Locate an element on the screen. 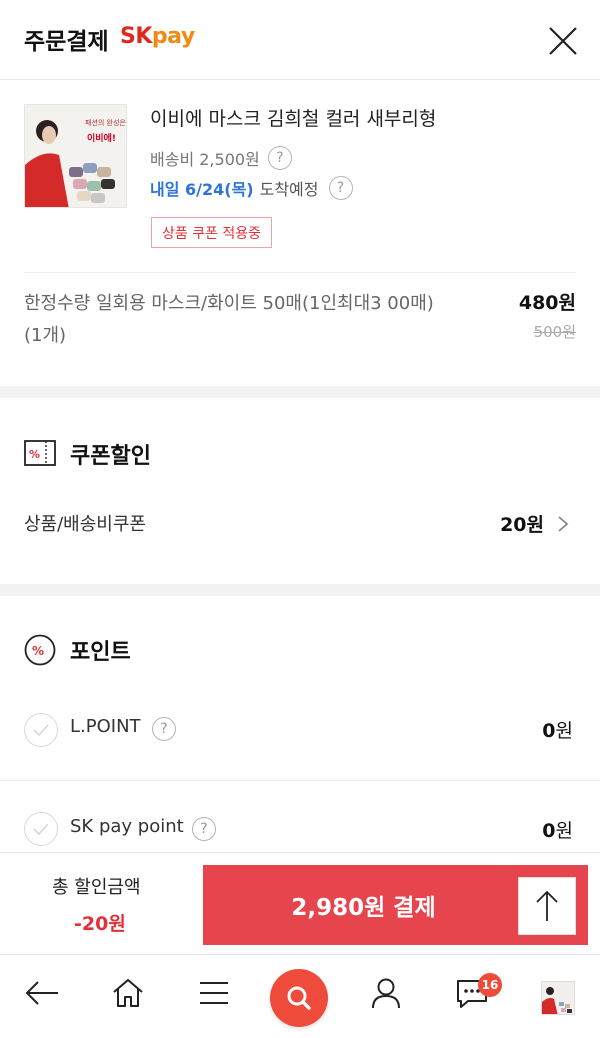 This screenshot has height=1038, width=600. lpoint-value: 0원 is located at coordinates (557, 729).